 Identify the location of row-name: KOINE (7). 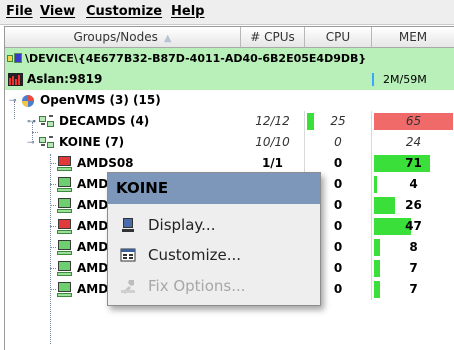
(92, 142).